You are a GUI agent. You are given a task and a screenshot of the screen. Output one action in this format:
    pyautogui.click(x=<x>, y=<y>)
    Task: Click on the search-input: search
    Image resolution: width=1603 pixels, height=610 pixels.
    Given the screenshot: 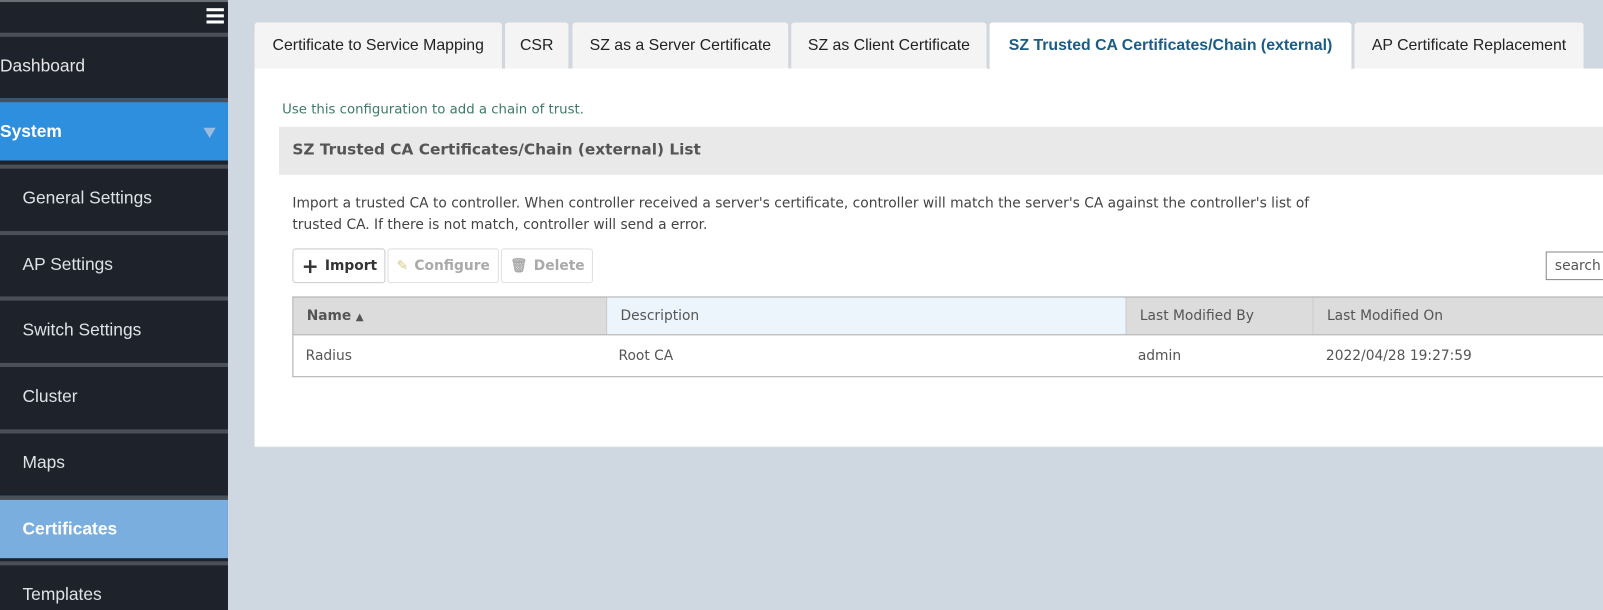 What is the action you would take?
    pyautogui.click(x=1574, y=266)
    